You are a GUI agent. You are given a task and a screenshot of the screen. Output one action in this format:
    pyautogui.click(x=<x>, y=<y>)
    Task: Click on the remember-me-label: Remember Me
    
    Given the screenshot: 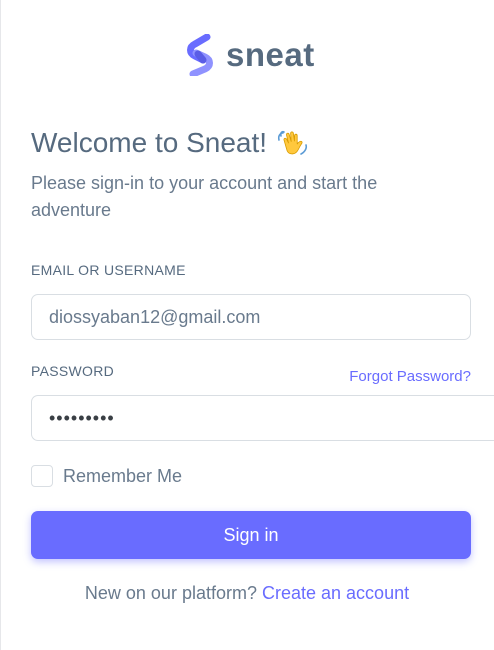 What is the action you would take?
    pyautogui.click(x=123, y=475)
    